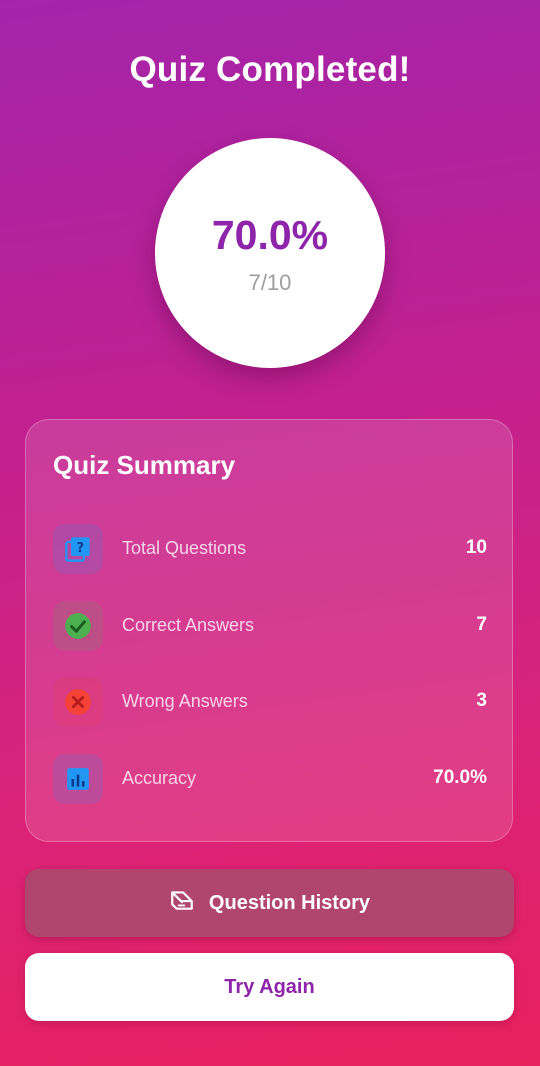 The image size is (540, 1066). What do you see at coordinates (144, 465) in the screenshot?
I see `card-title: Quiz Summary` at bounding box center [144, 465].